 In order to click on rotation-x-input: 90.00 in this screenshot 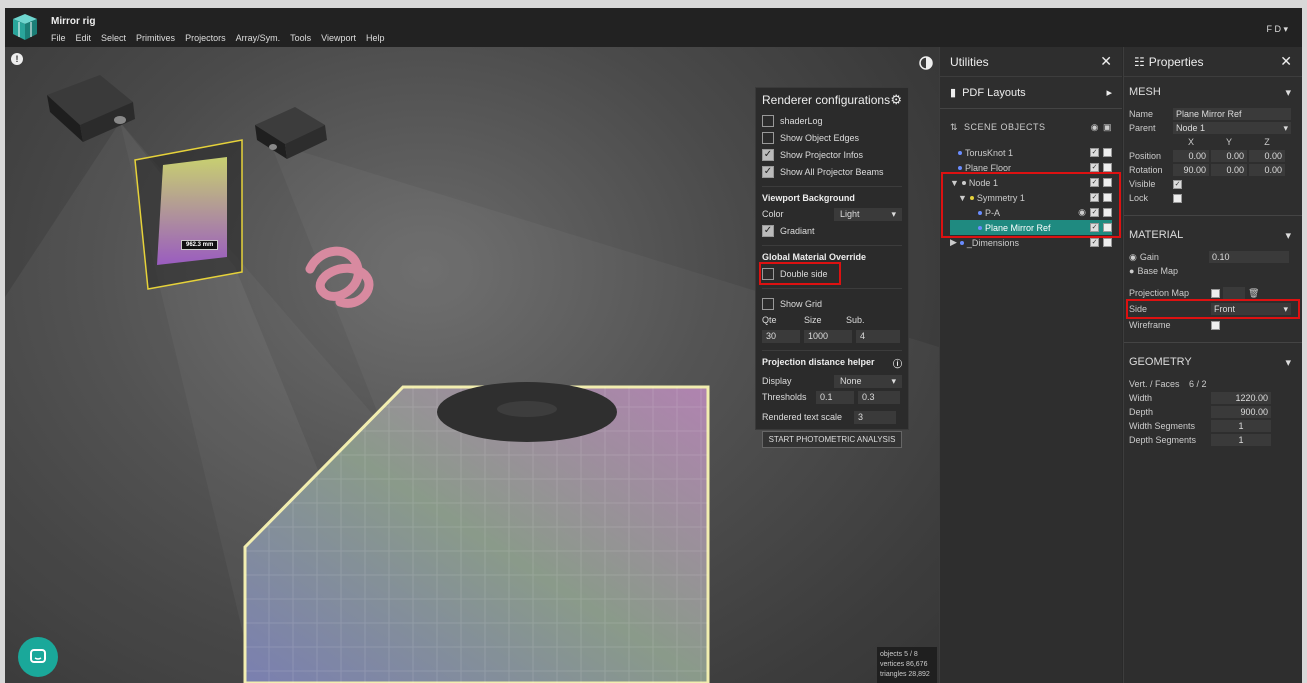, I will do `click(1191, 170)`.